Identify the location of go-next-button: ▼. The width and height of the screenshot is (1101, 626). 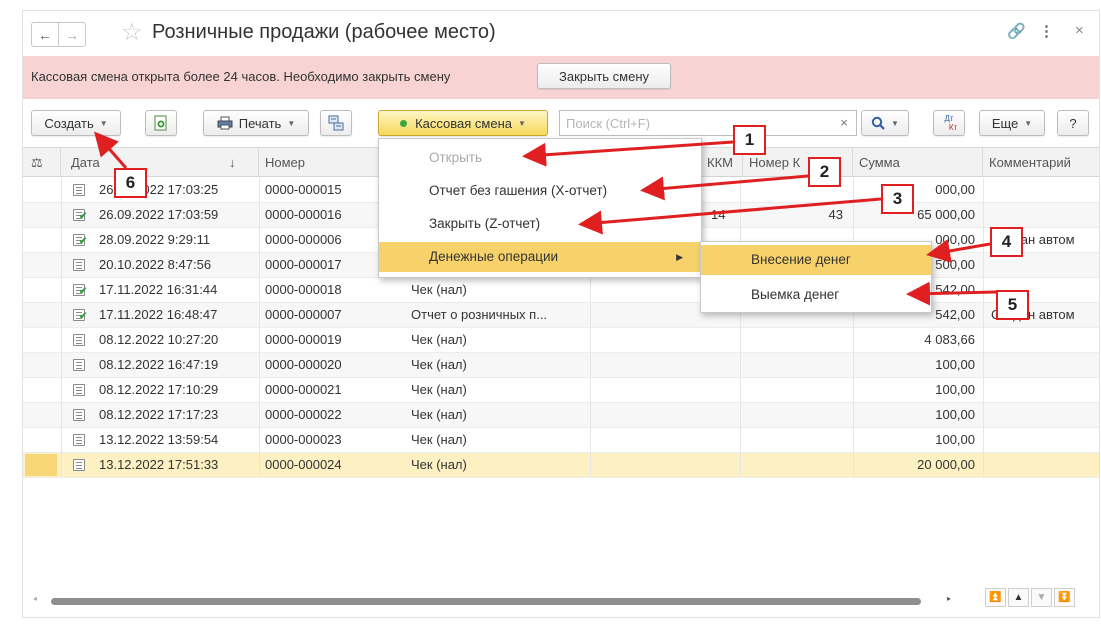
(1041, 597).